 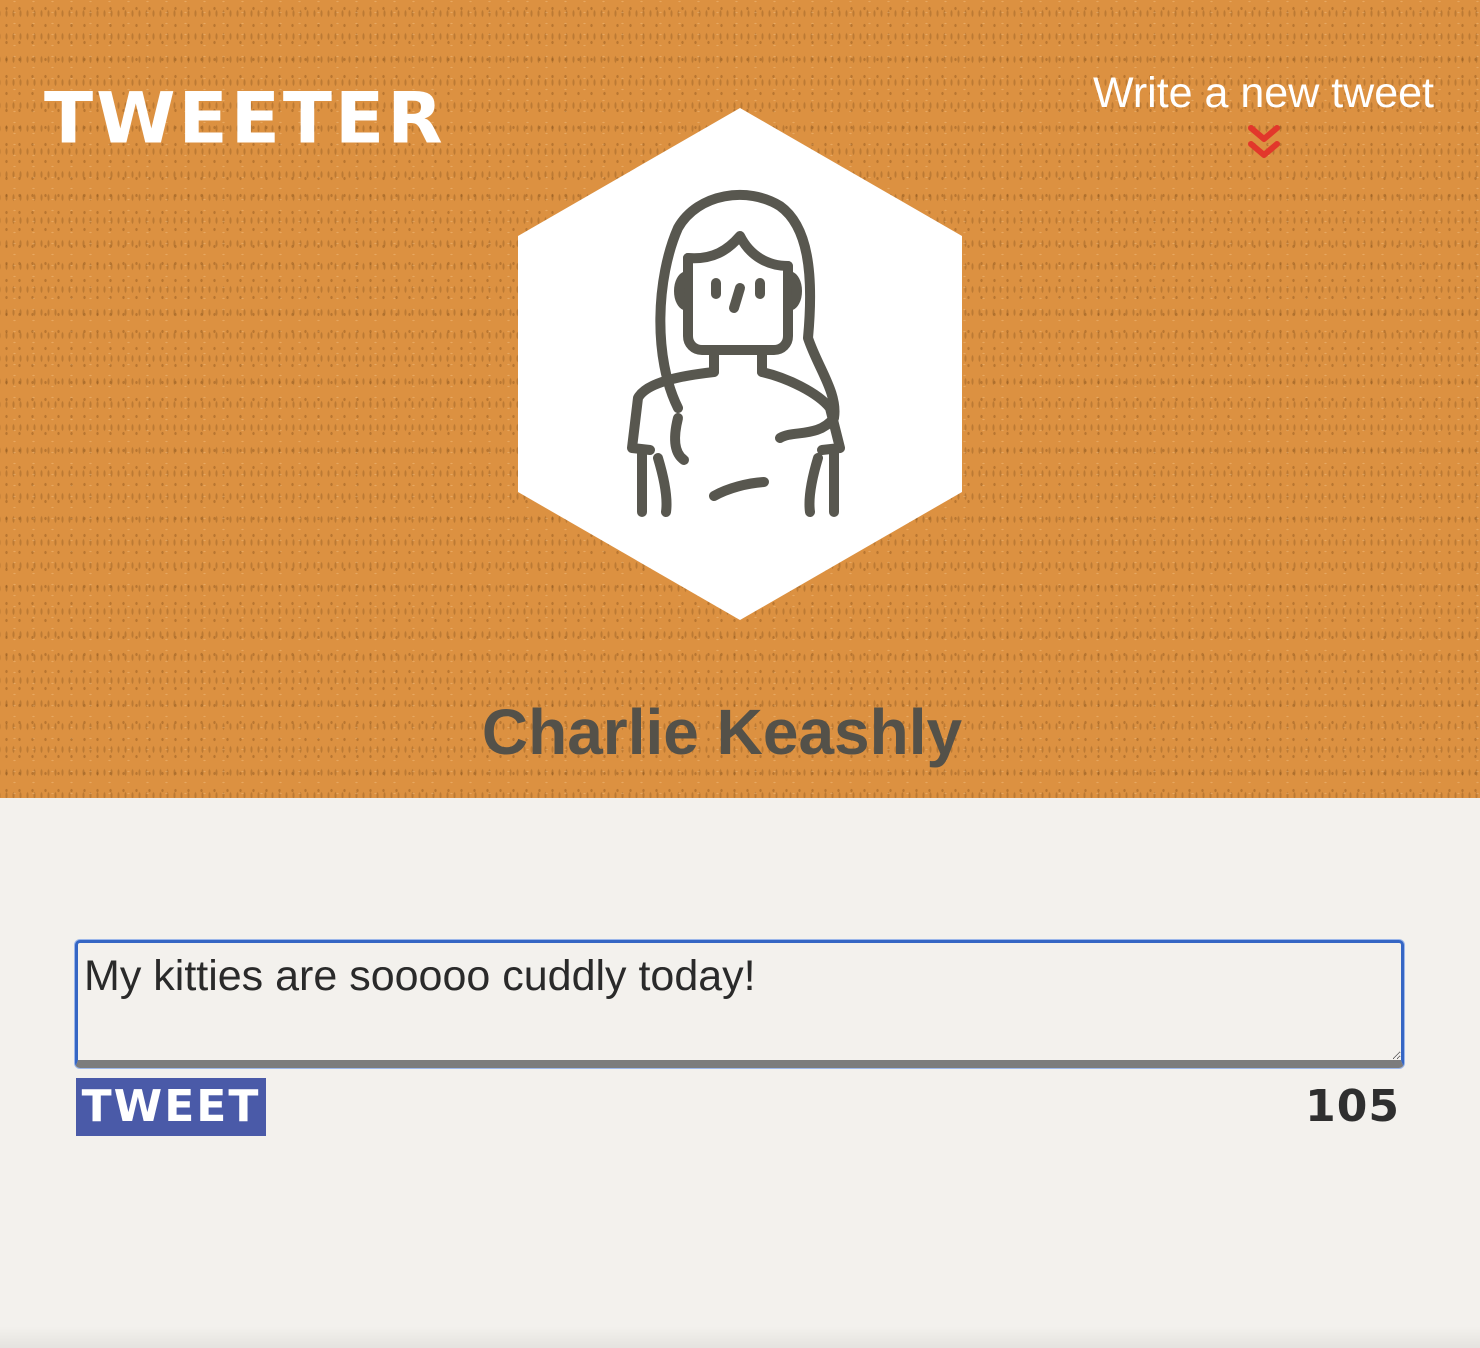 I want to click on tweet-submit-button: TWEET, so click(x=171, y=1107).